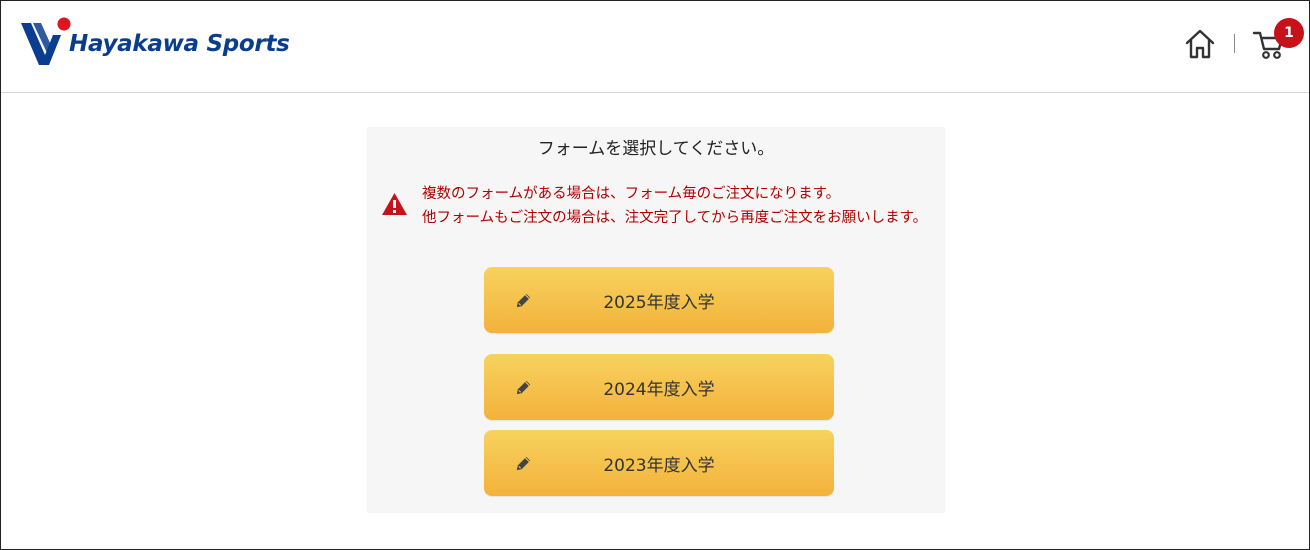 The height and width of the screenshot is (550, 1310). I want to click on logo-mark-icon, so click(46, 41).